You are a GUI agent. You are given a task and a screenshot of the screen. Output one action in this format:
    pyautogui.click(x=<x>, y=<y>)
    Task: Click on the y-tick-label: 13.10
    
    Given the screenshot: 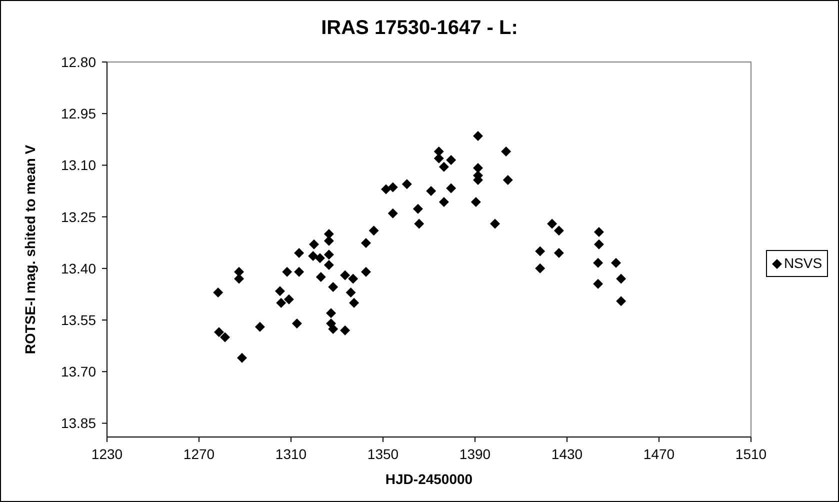 What is the action you would take?
    pyautogui.click(x=78, y=165)
    